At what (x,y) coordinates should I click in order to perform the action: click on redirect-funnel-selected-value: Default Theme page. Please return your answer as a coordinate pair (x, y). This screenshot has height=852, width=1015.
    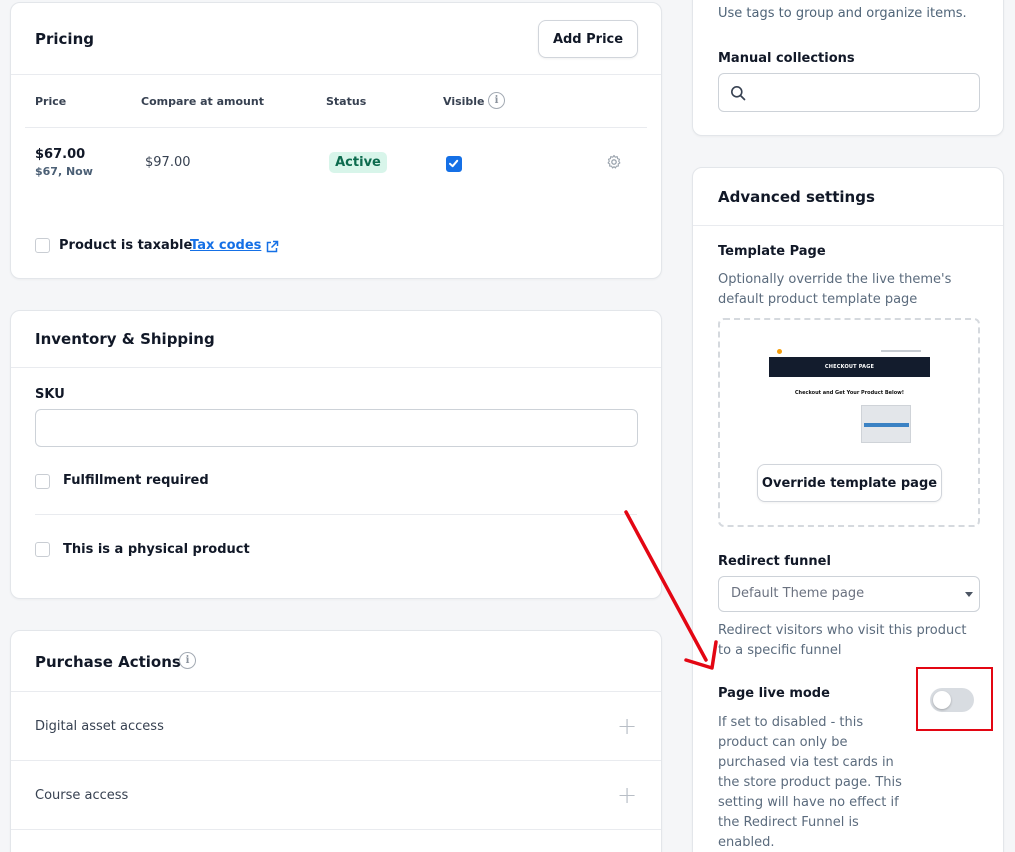
    Looking at the image, I should click on (798, 593).